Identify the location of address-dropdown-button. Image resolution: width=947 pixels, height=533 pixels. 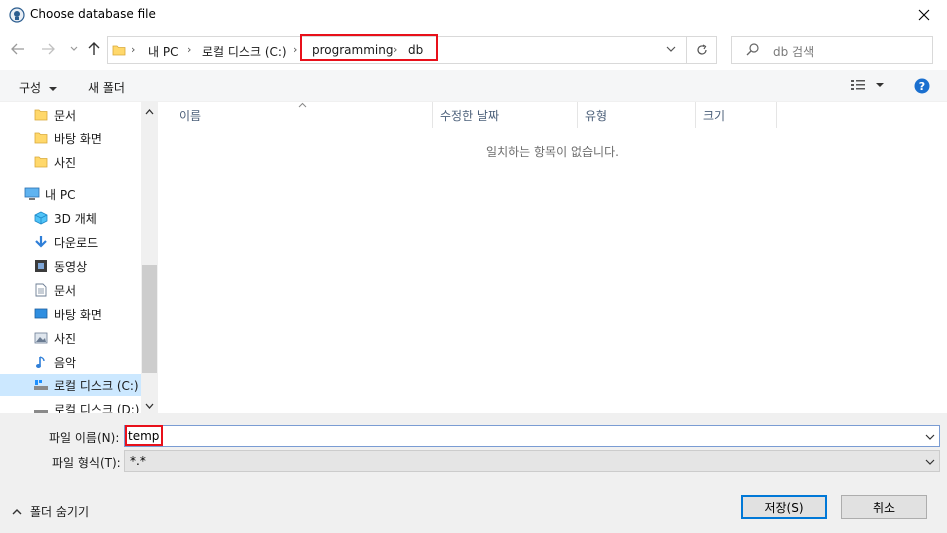
(671, 50).